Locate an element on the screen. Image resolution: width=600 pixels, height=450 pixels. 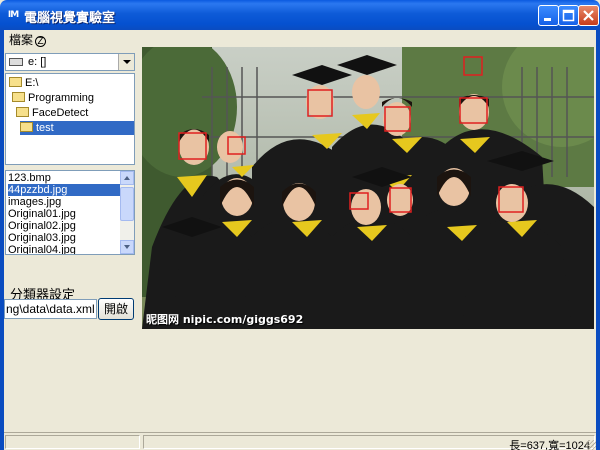
classifier-path-value: ng\data\data.xml is located at coordinates (50, 309).